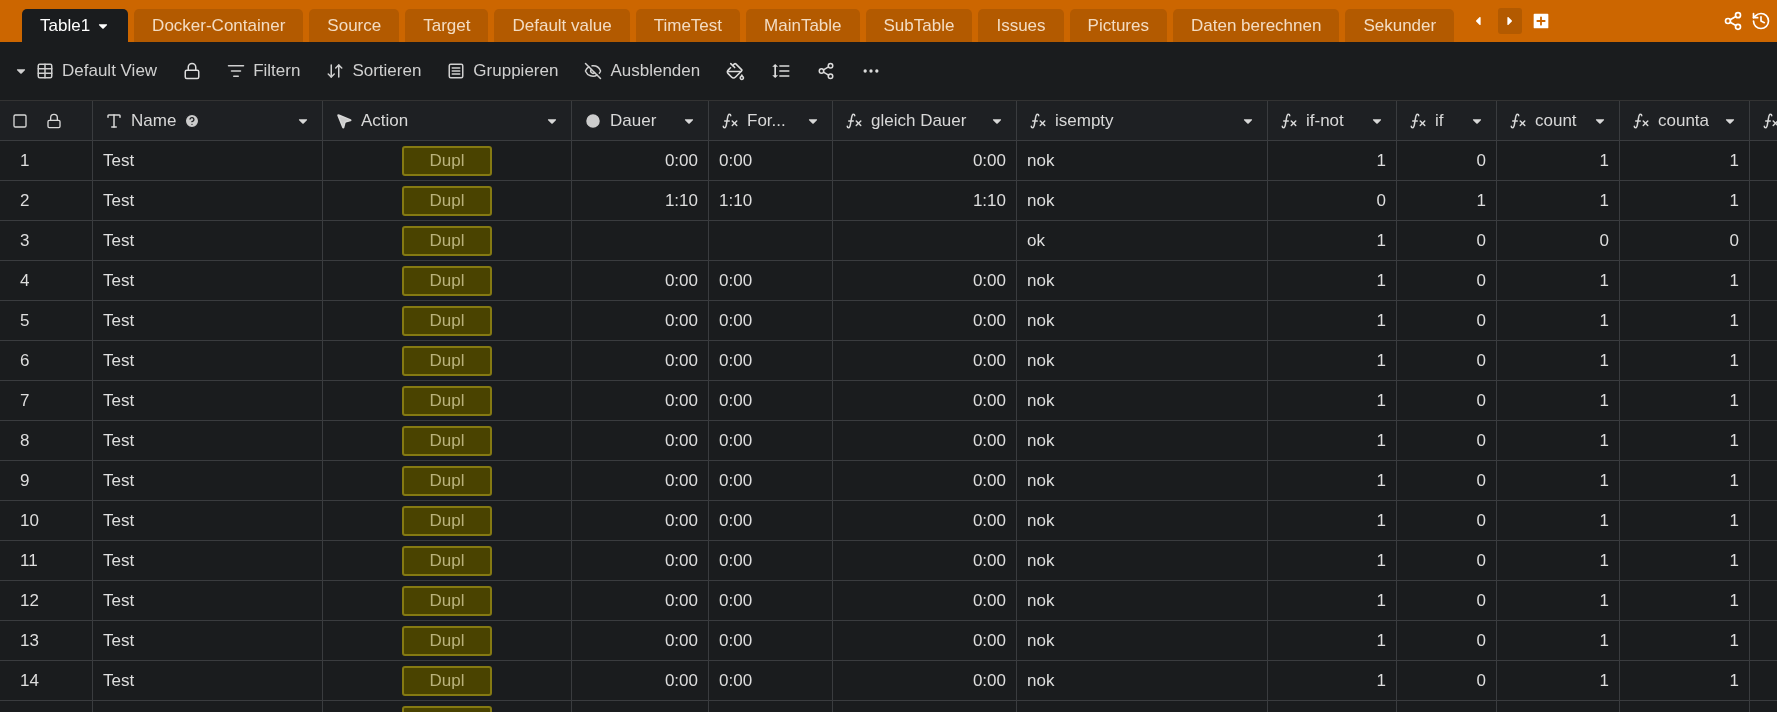 This screenshot has width=1777, height=712. What do you see at coordinates (1118, 25) in the screenshot?
I see `table-tab: Pictures` at bounding box center [1118, 25].